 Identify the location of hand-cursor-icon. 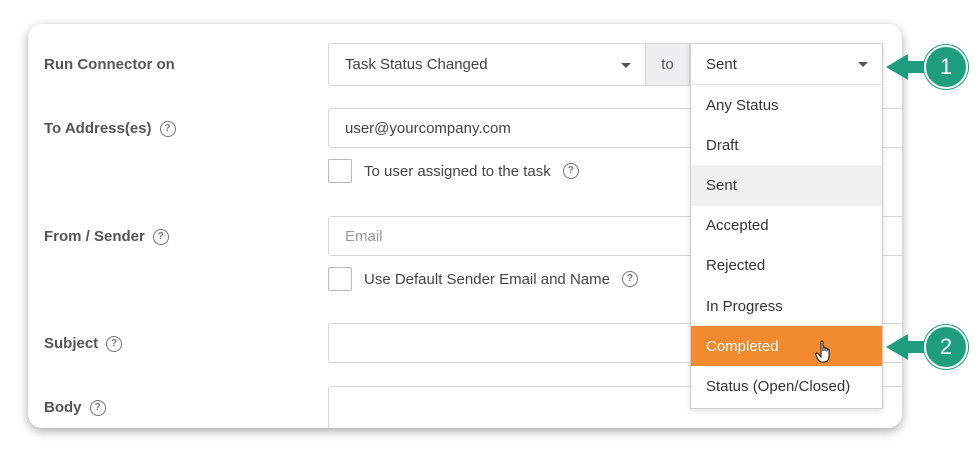
(822, 351).